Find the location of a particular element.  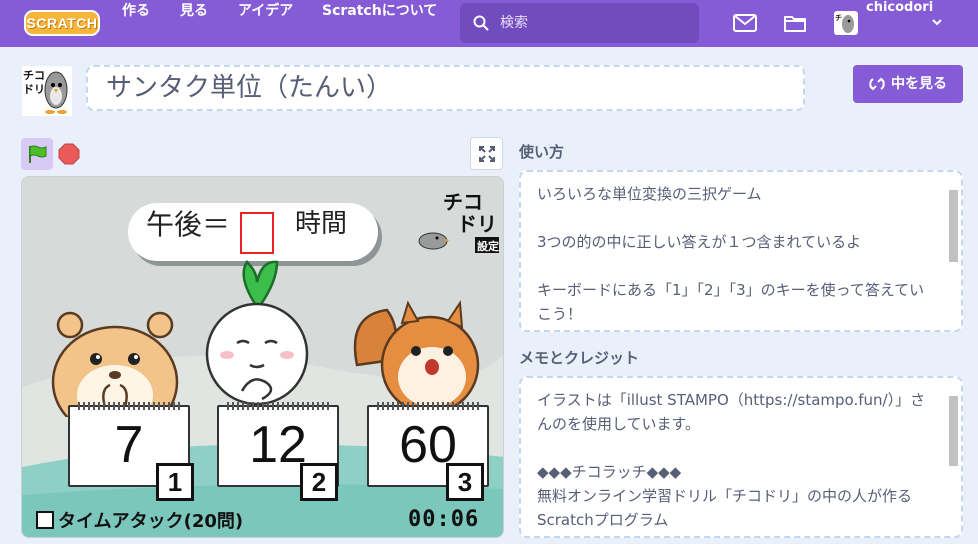

time-attack-label: タイムアタック(20問) is located at coordinates (151, 521).